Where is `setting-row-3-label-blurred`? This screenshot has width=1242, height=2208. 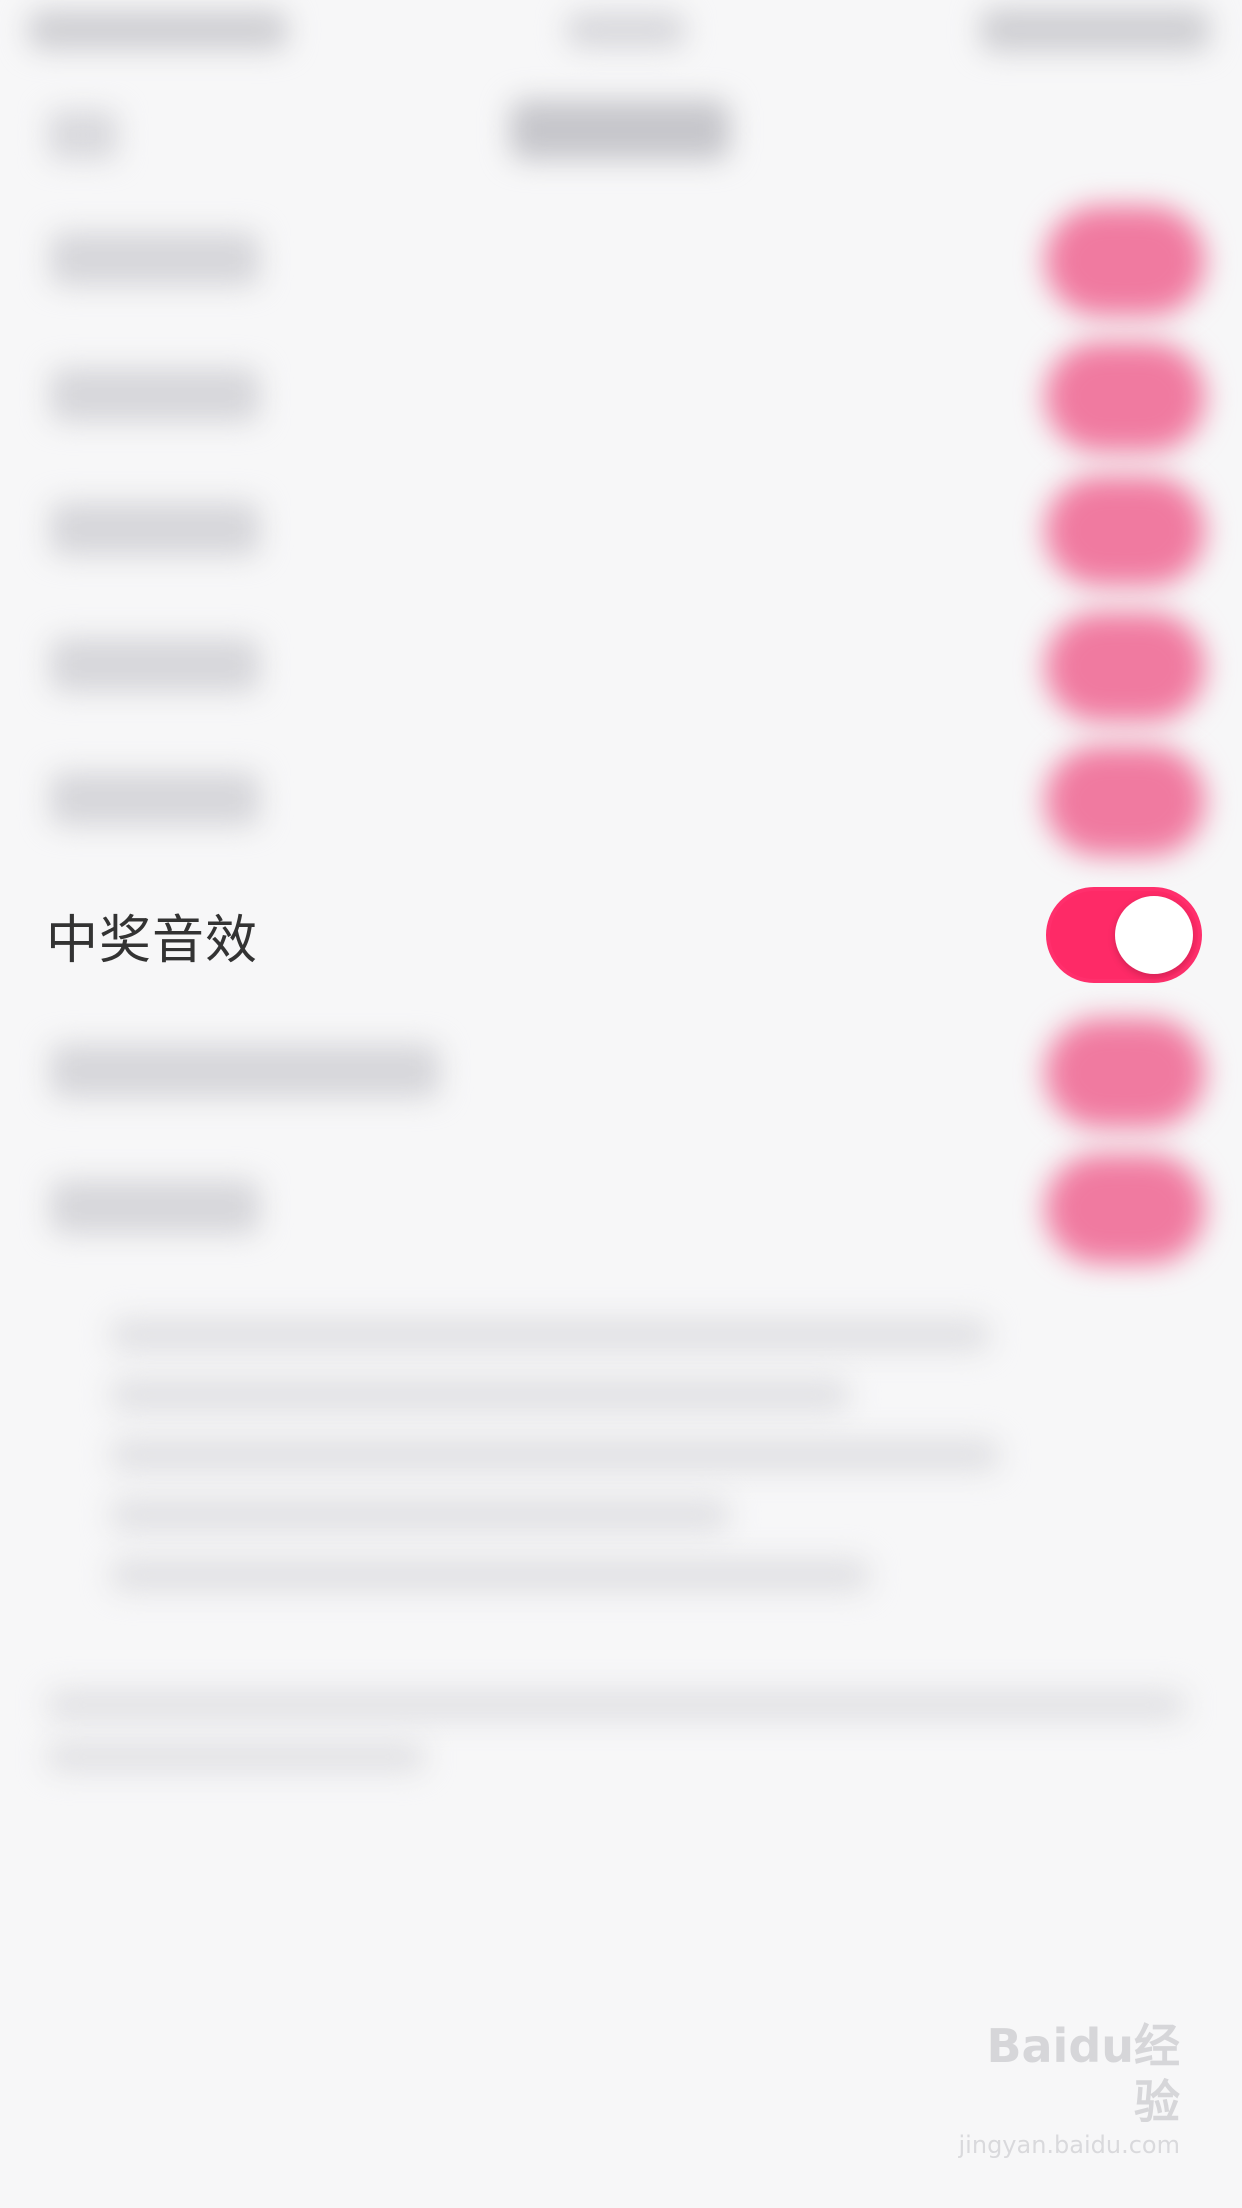
setting-row-3-label-blurred is located at coordinates (155, 529).